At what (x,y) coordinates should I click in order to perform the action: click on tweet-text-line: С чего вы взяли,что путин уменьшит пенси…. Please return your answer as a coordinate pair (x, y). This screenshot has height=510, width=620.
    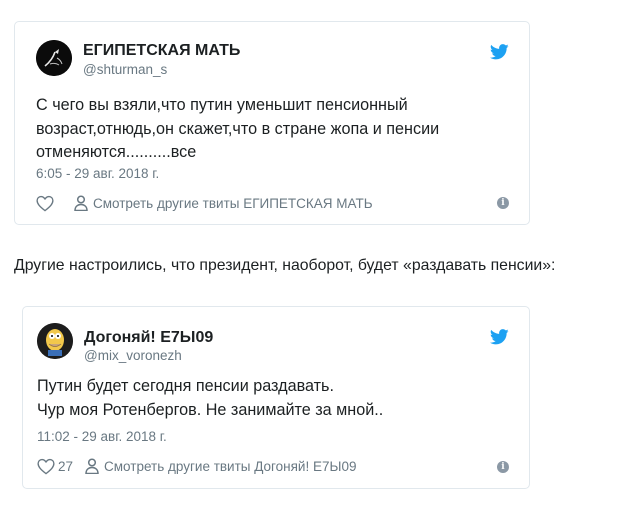
    Looking at the image, I should click on (222, 105).